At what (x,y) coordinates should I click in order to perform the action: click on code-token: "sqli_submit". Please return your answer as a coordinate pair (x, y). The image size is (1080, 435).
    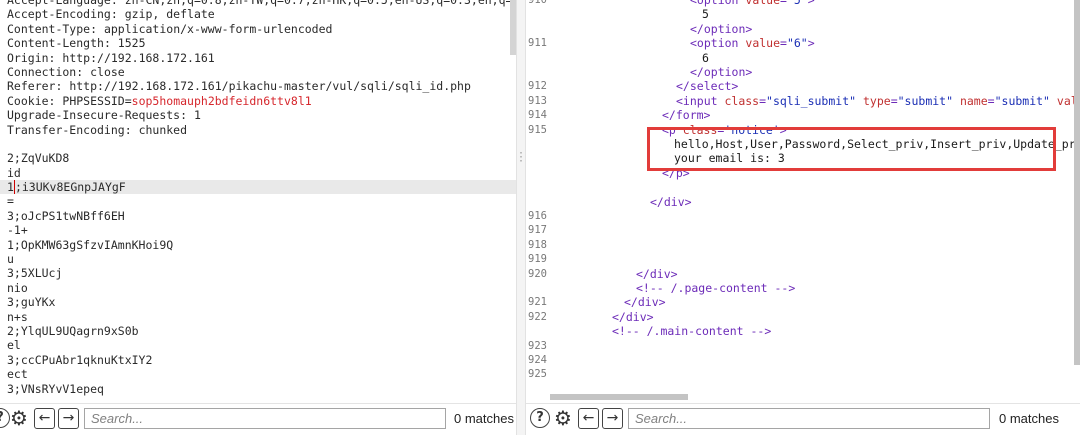
    Looking at the image, I should click on (811, 100).